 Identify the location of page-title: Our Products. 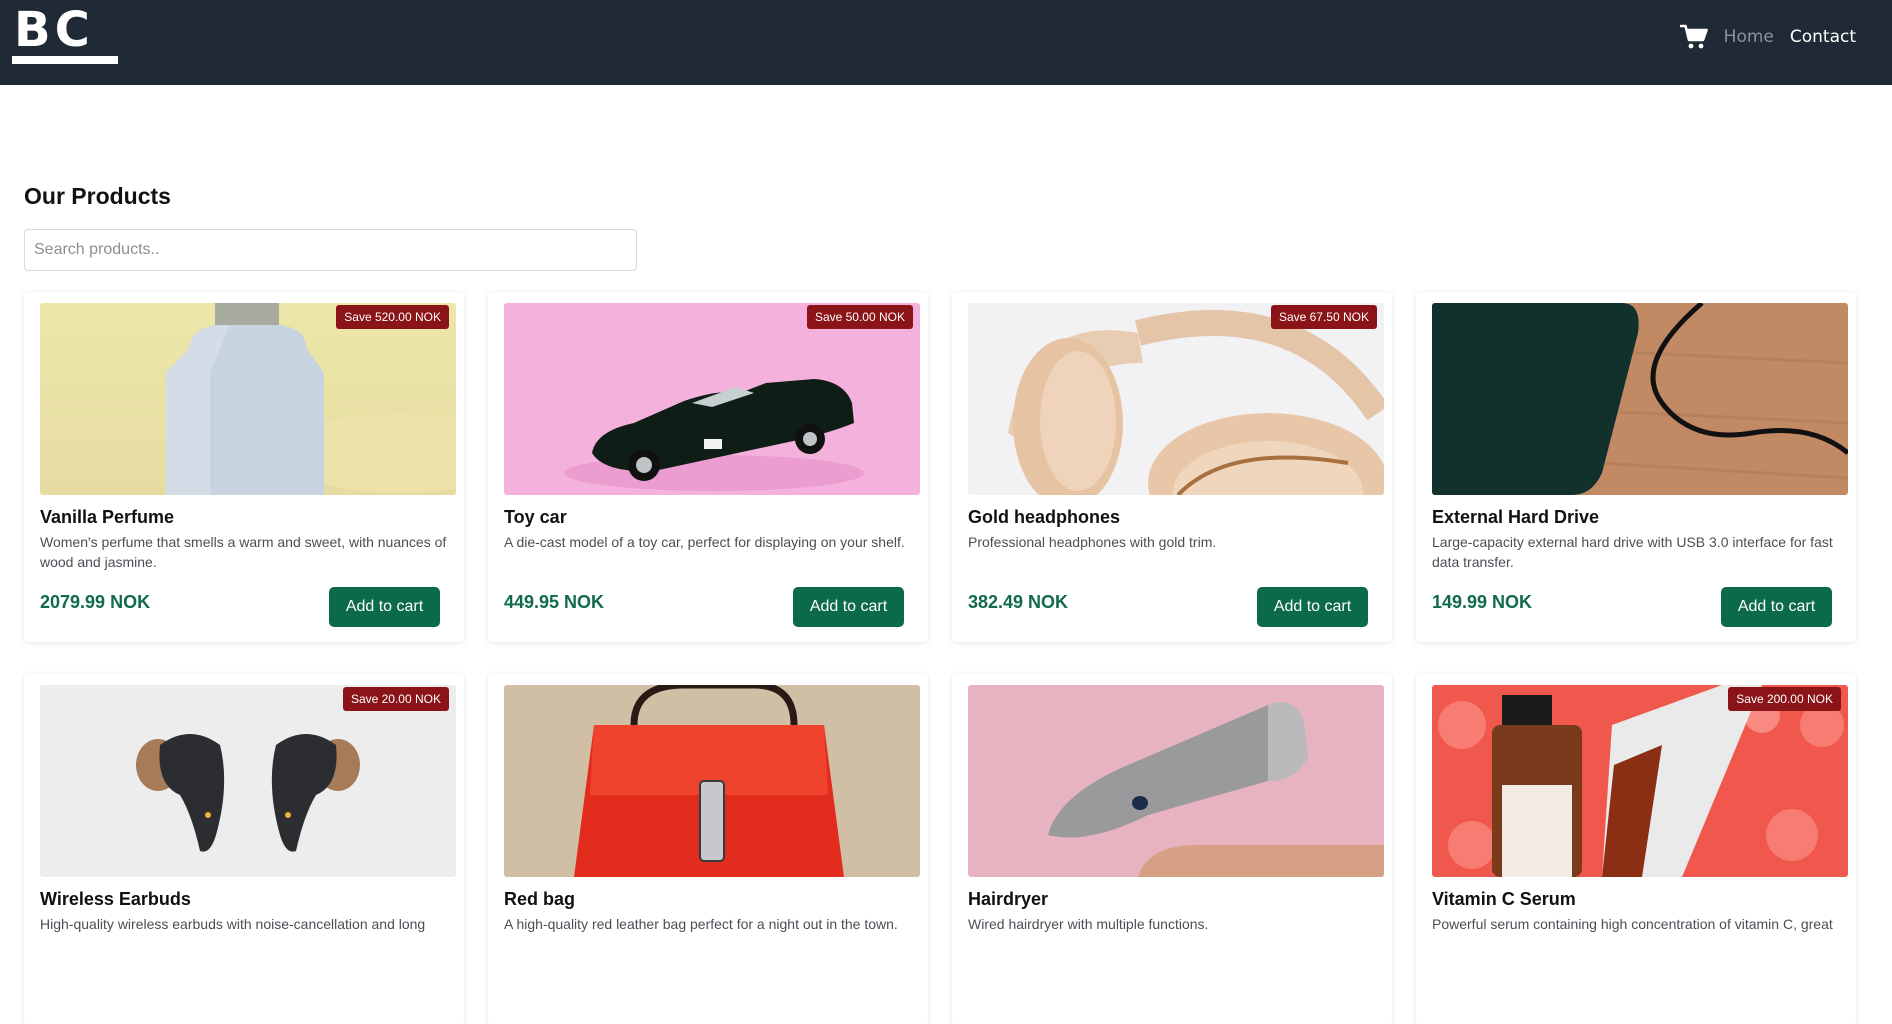
(97, 196).